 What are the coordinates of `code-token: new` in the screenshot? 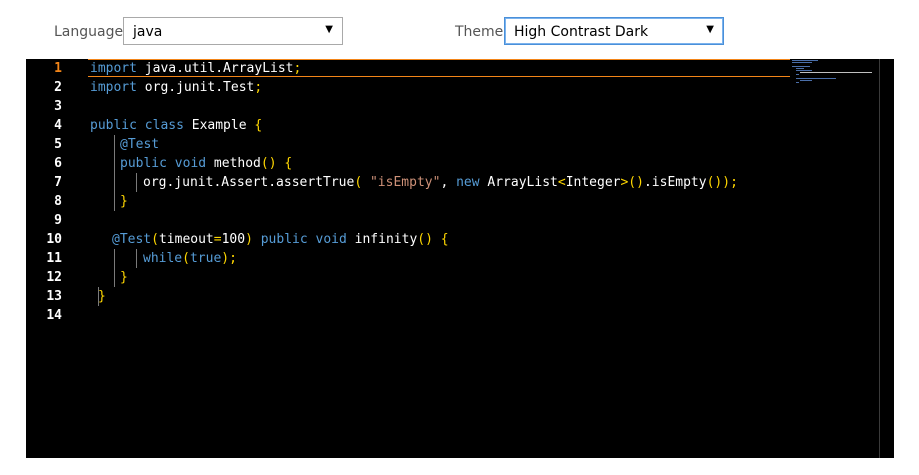 It's located at (468, 182).